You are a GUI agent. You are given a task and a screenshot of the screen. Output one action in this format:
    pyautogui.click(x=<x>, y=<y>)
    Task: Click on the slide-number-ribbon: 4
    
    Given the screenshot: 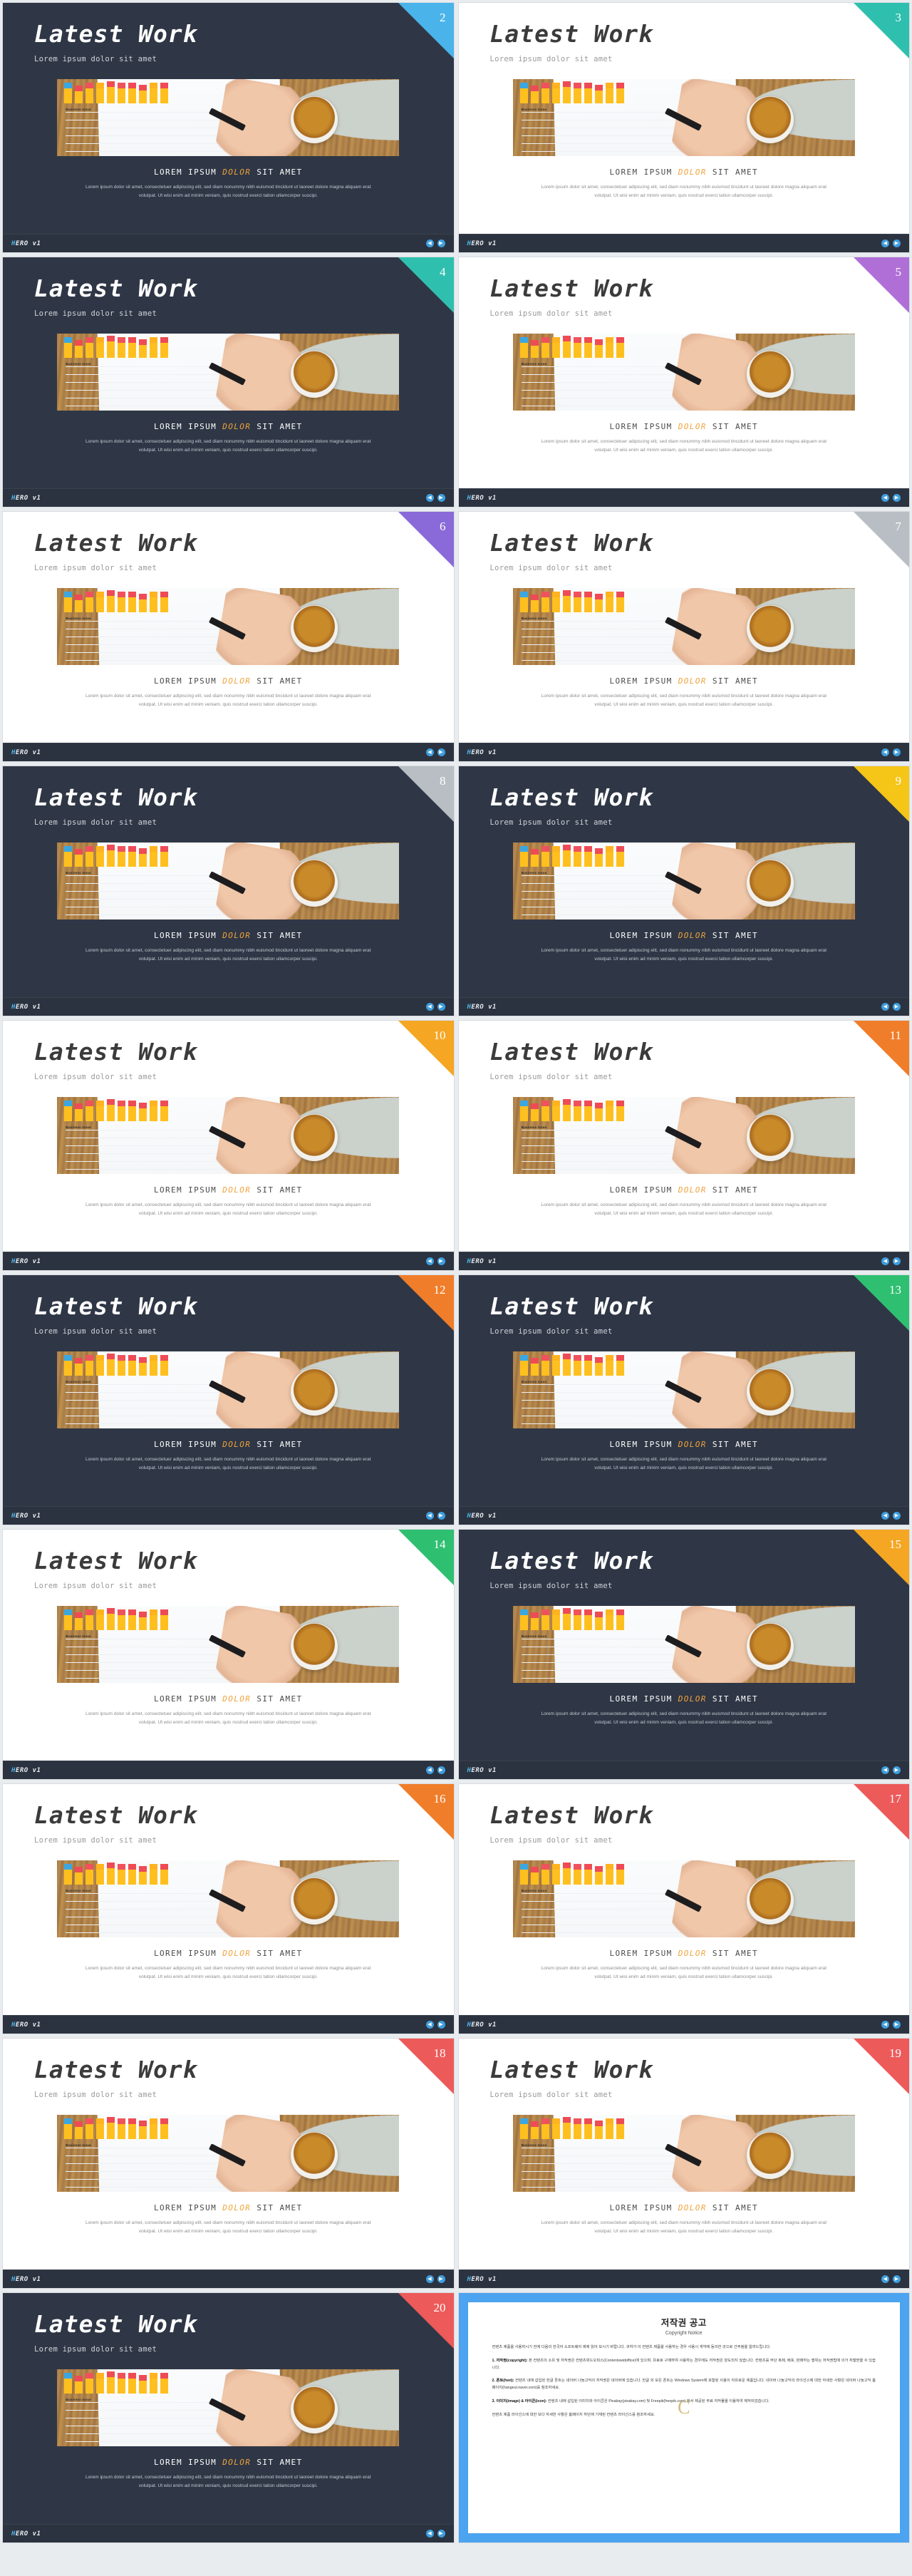 What is the action you would take?
    pyautogui.click(x=426, y=285)
    